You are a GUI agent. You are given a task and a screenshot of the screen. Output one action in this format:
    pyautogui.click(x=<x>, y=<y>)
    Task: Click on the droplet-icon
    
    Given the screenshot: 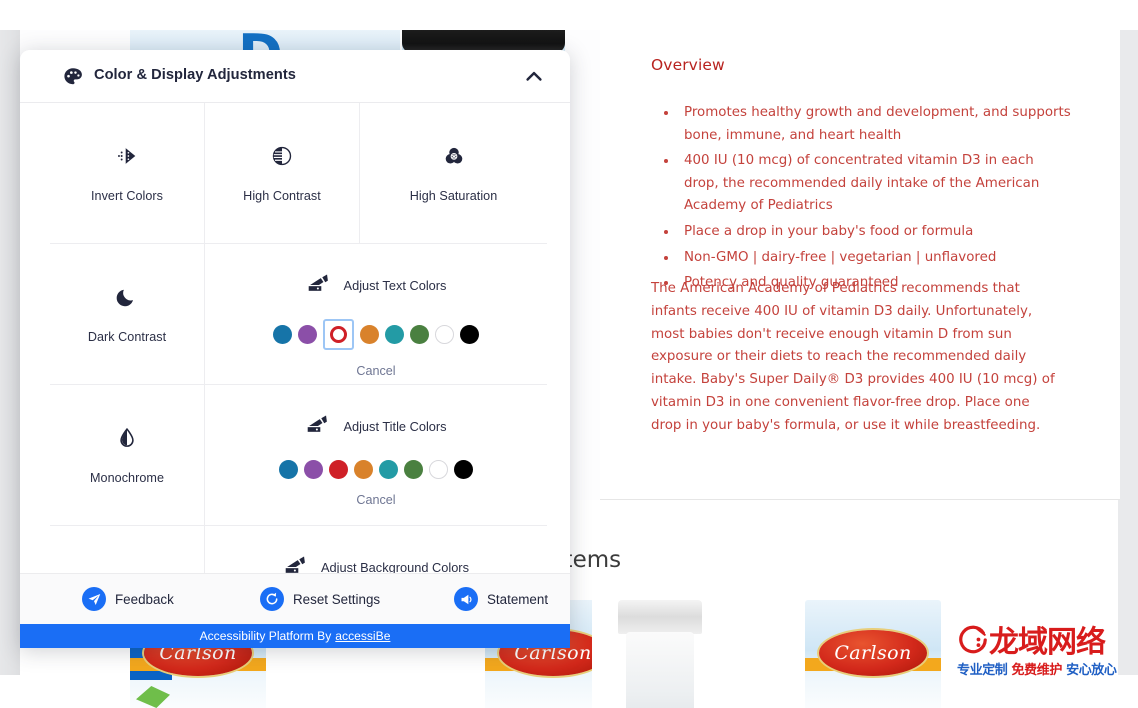 What is the action you would take?
    pyautogui.click(x=127, y=440)
    